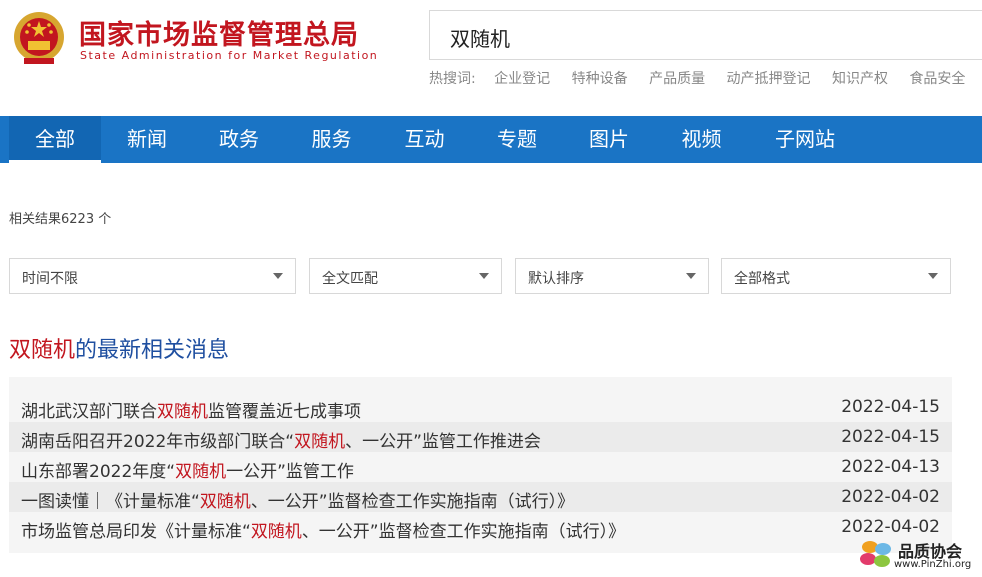 The width and height of the screenshot is (982, 577). Describe the element at coordinates (677, 79) in the screenshot. I see `hot-word-link: 产品质量` at that location.